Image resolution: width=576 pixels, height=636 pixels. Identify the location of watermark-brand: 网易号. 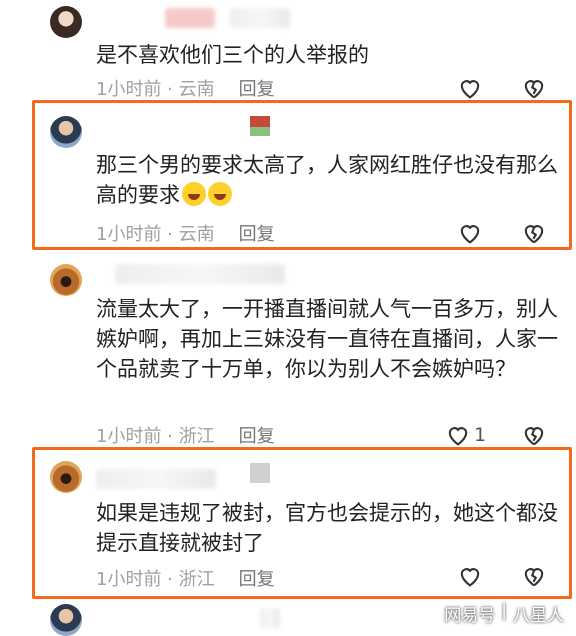
(470, 616).